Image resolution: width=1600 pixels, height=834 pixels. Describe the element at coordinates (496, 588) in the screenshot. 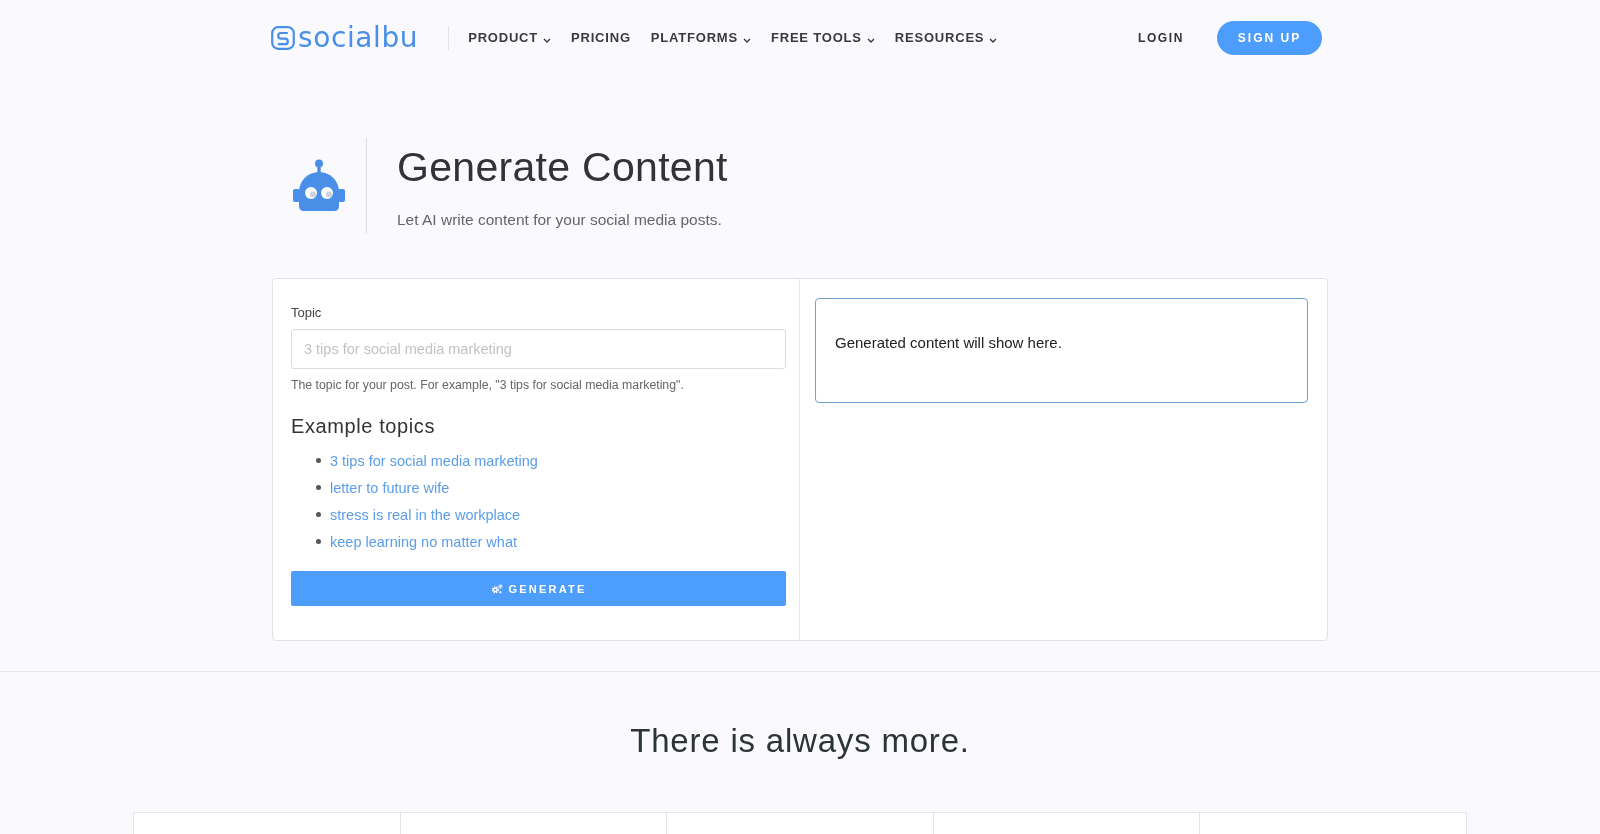

I see `gears-icon` at that location.